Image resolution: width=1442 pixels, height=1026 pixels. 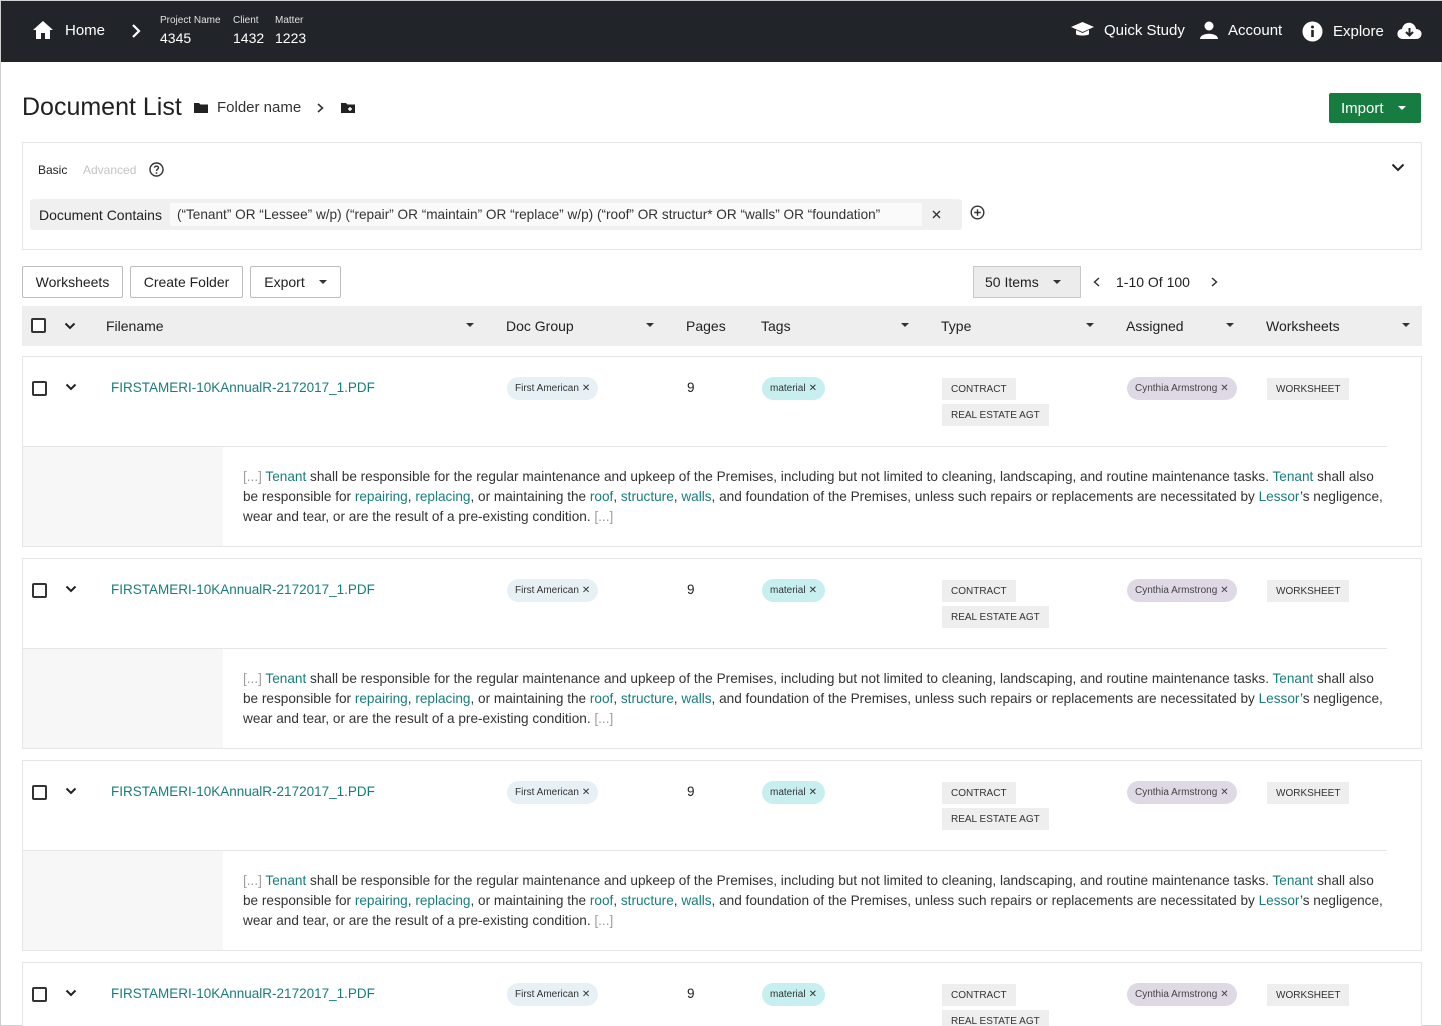 I want to click on sort-tags-icon, so click(x=905, y=325).